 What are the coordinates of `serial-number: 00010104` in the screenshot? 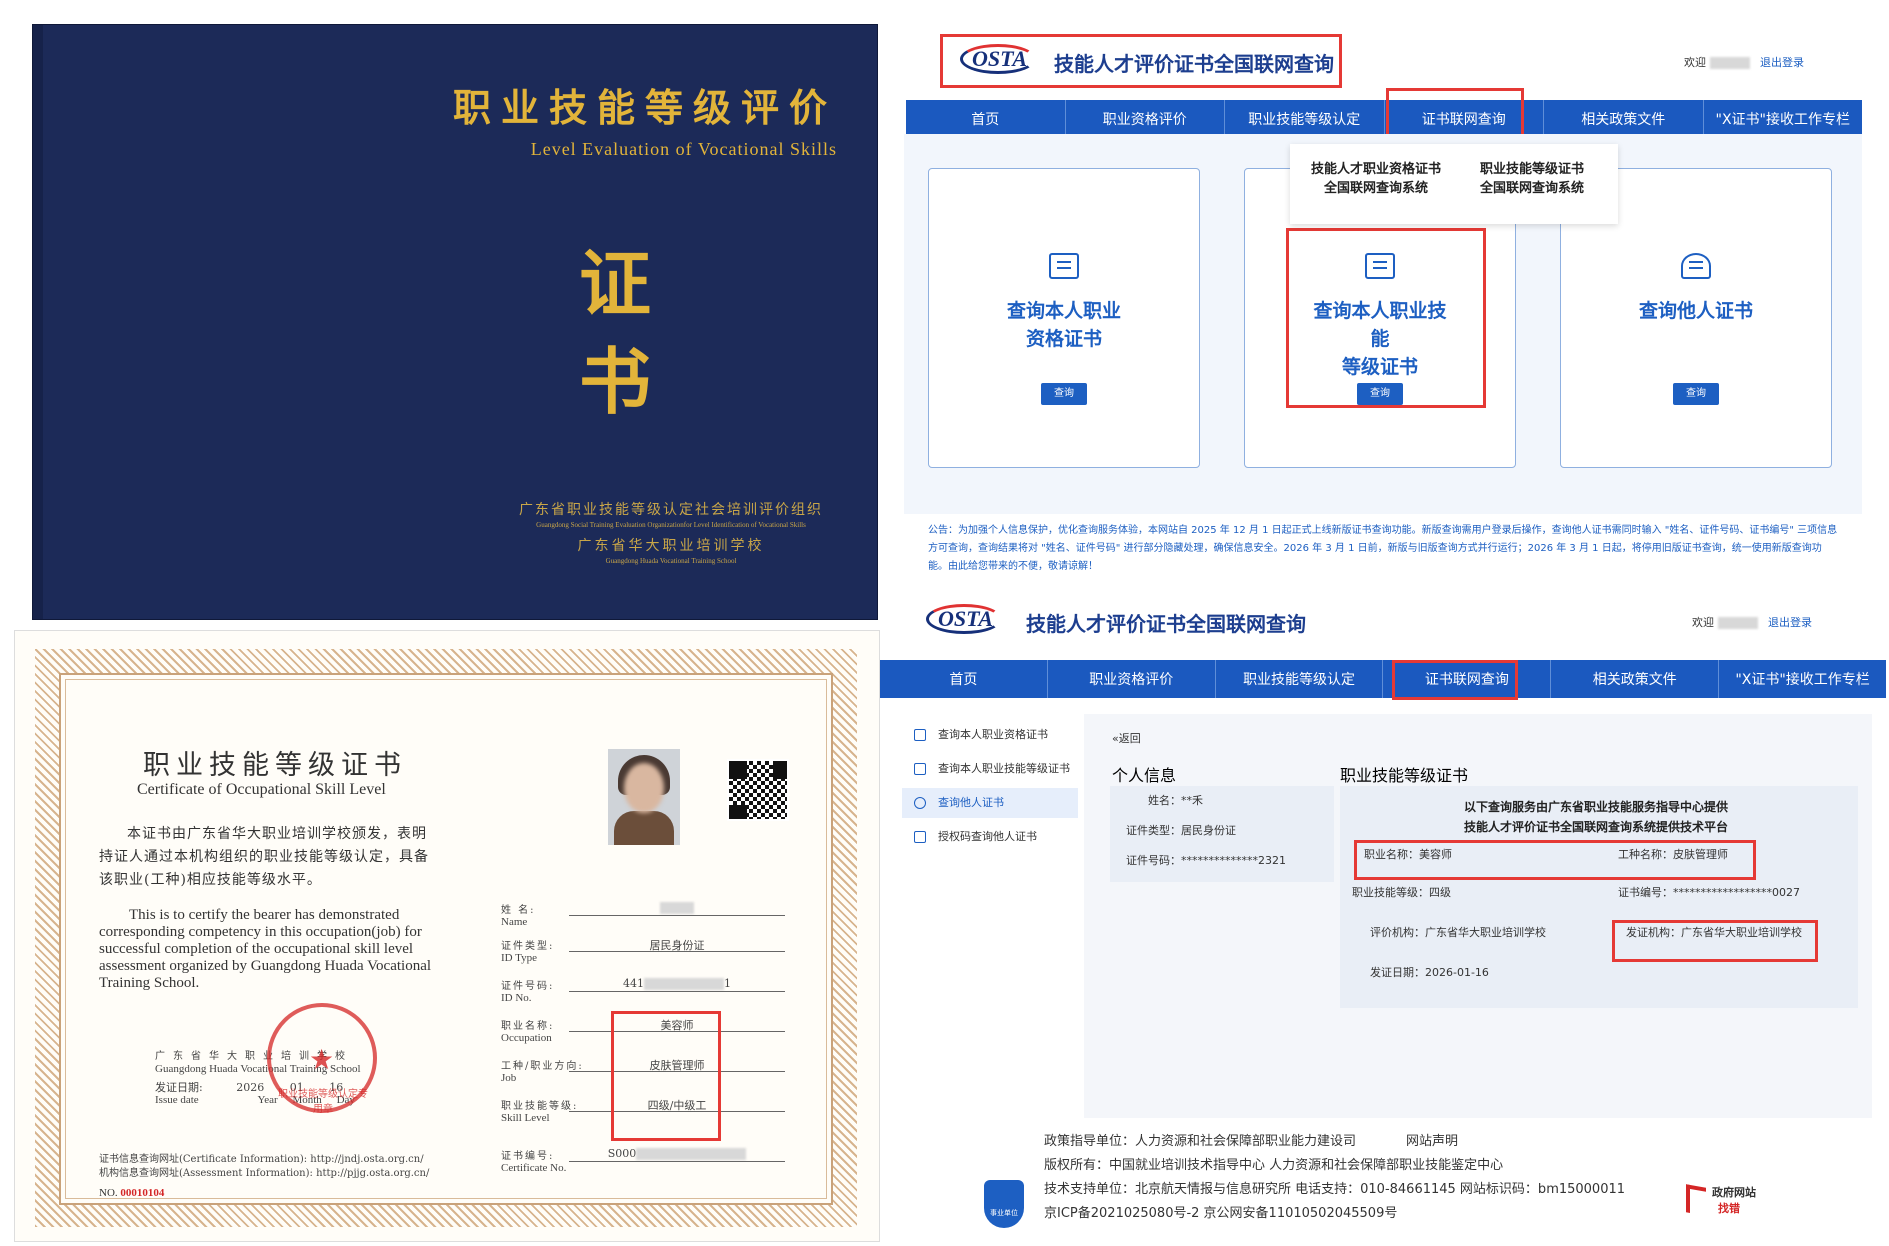 It's located at (142, 1193).